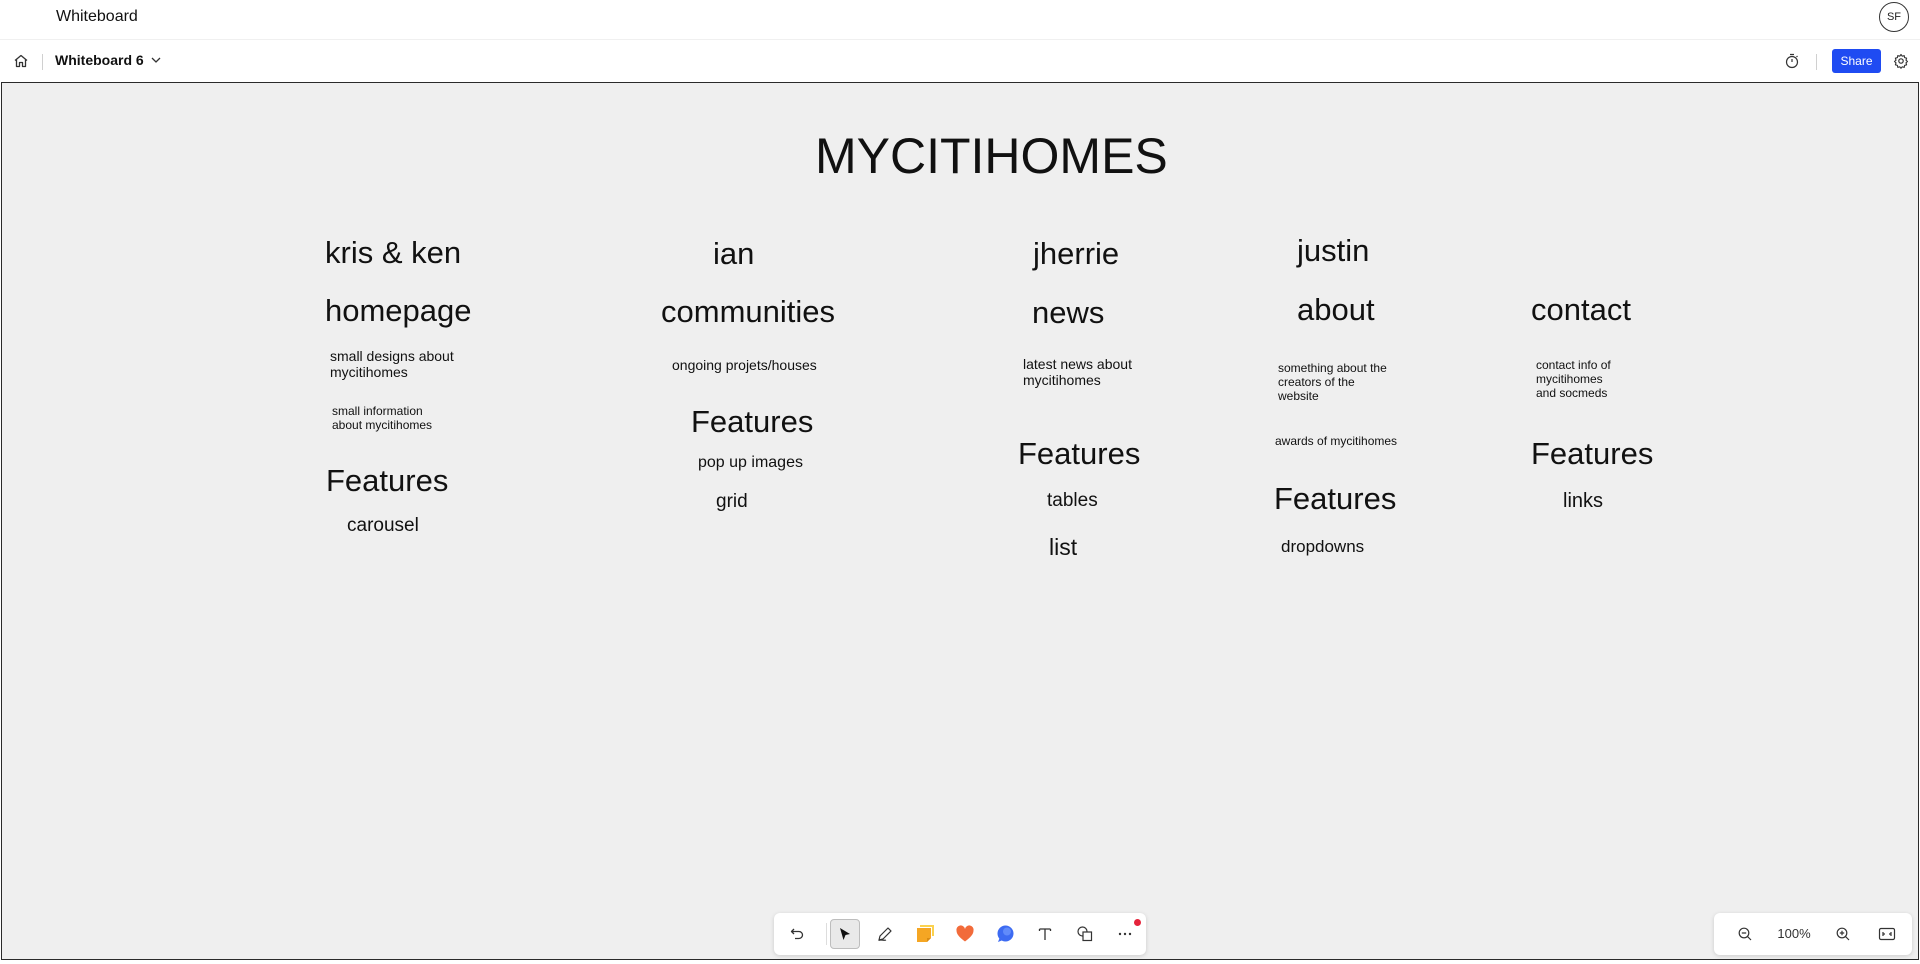 The image size is (1920, 964). What do you see at coordinates (960, 62) in the screenshot?
I see `board-toolbar: Whiteboard 6 Share` at bounding box center [960, 62].